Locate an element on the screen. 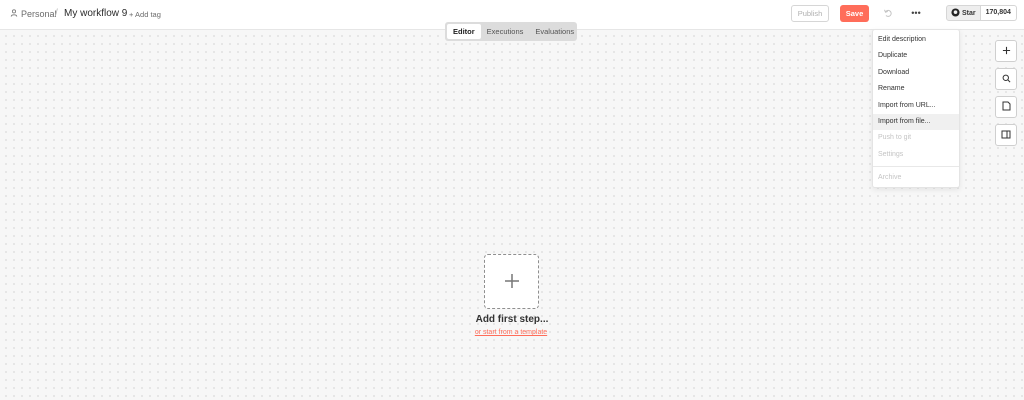 The image size is (1024, 400). add-sticky-note-button is located at coordinates (1006, 107).